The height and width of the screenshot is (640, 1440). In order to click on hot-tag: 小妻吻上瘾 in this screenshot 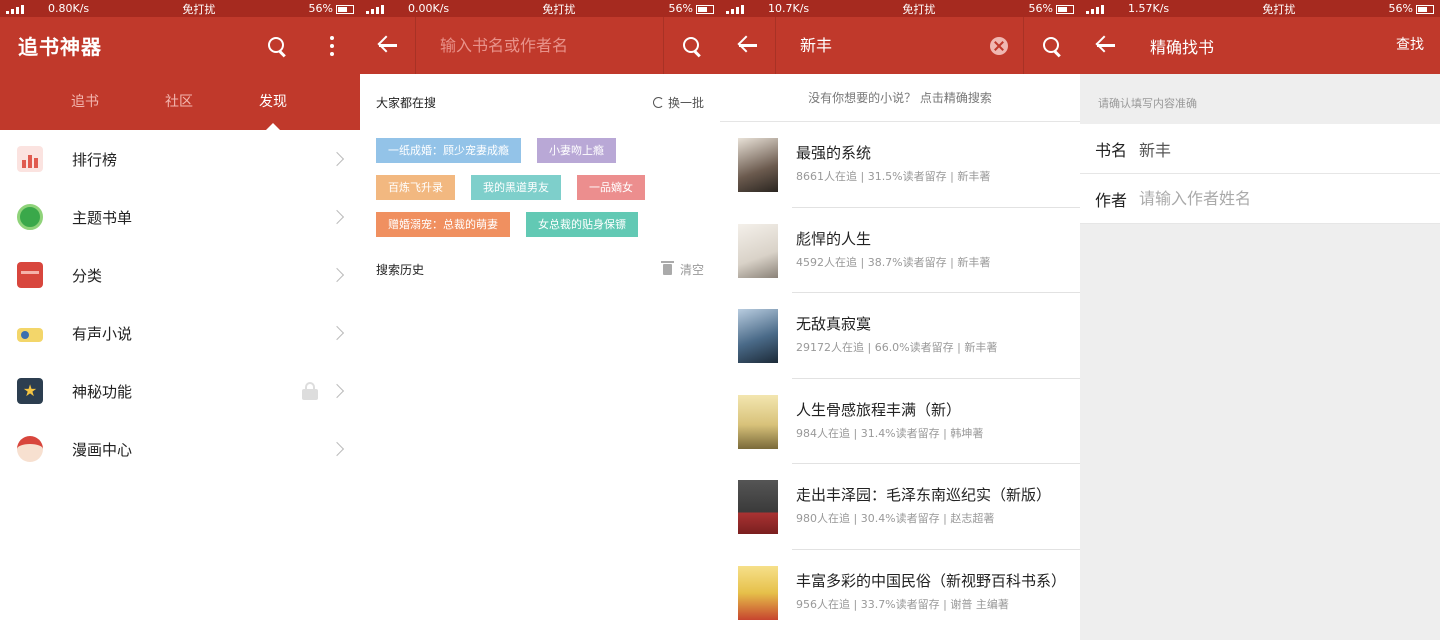, I will do `click(576, 150)`.